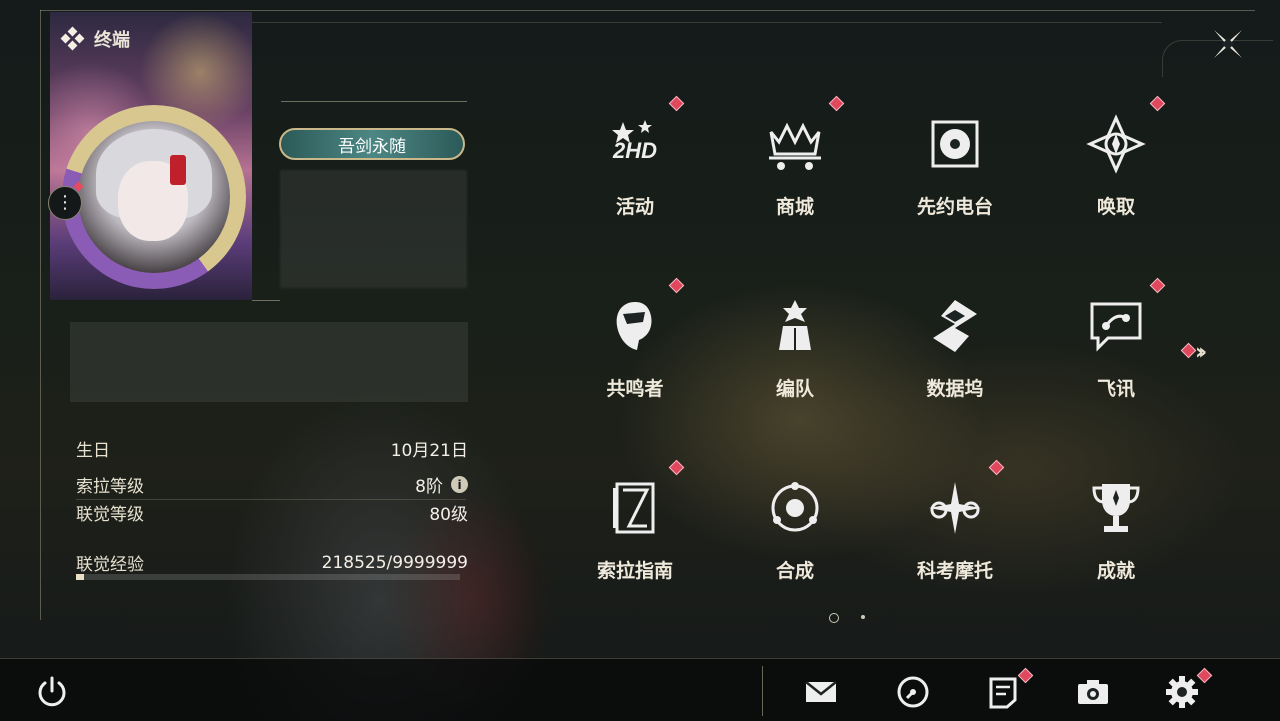  Describe the element at coordinates (1115, 571) in the screenshot. I see `menu-item-label: 成就` at that location.